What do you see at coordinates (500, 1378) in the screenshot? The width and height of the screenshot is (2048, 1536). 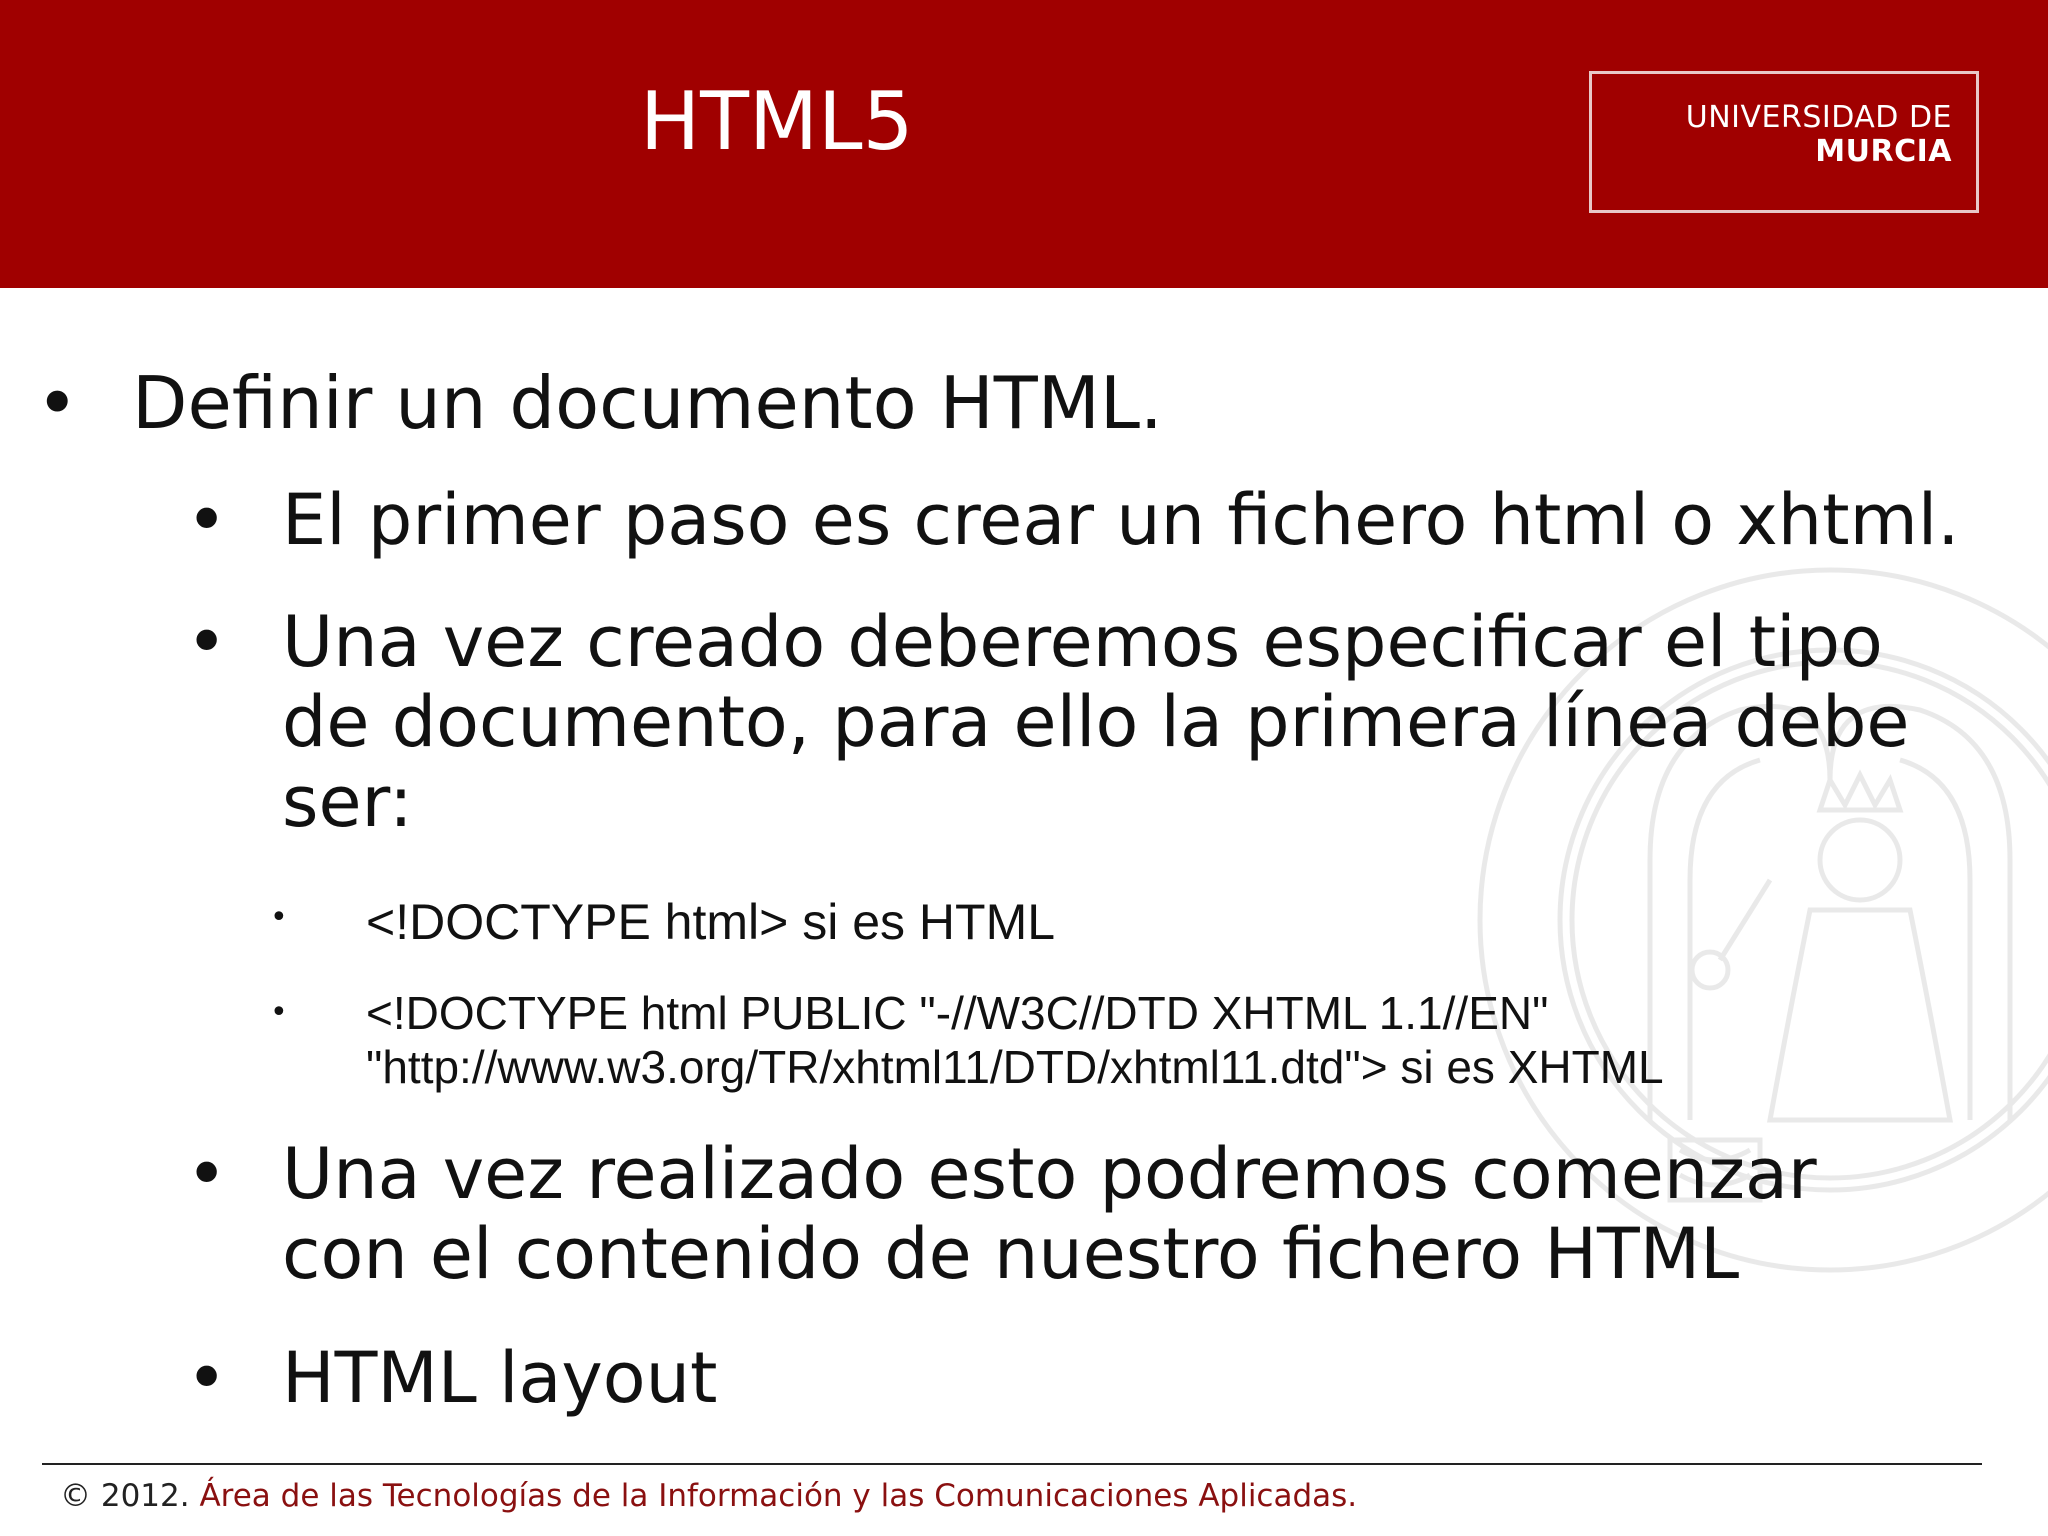 I see `bullet-text: HTML layout` at bounding box center [500, 1378].